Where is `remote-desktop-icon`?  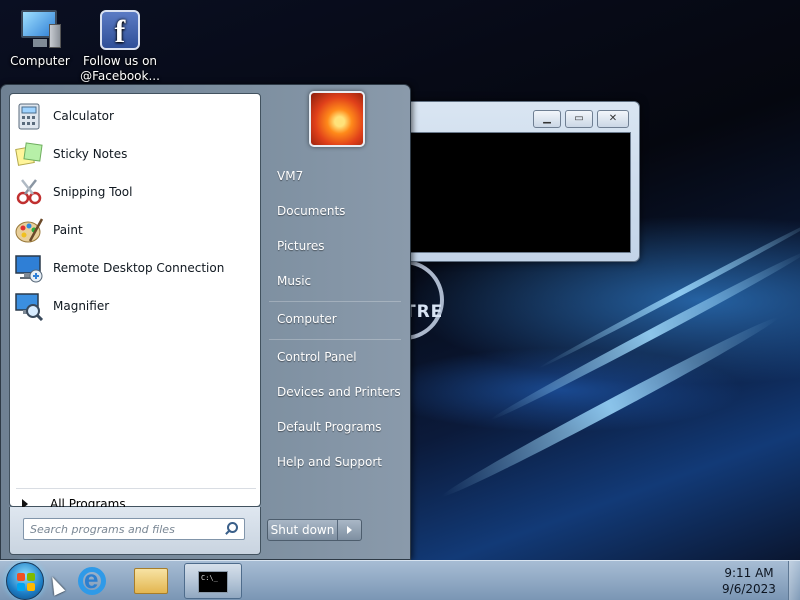 remote-desktop-icon is located at coordinates (29, 268).